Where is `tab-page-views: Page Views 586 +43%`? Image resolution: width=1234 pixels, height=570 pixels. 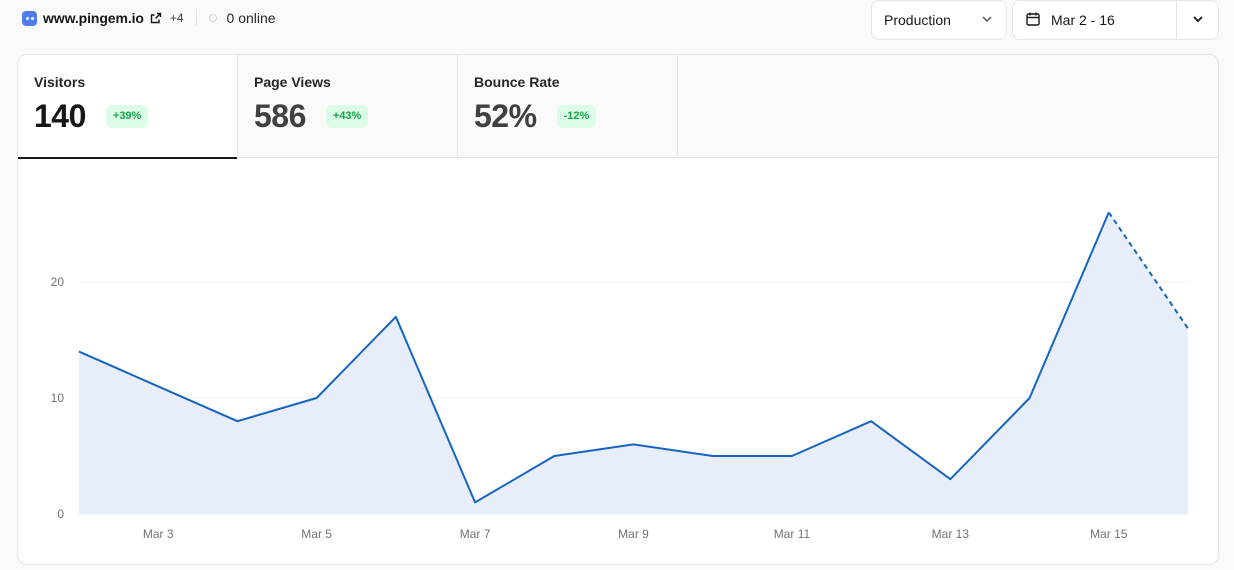
tab-page-views: Page Views 586 +43% is located at coordinates (348, 106).